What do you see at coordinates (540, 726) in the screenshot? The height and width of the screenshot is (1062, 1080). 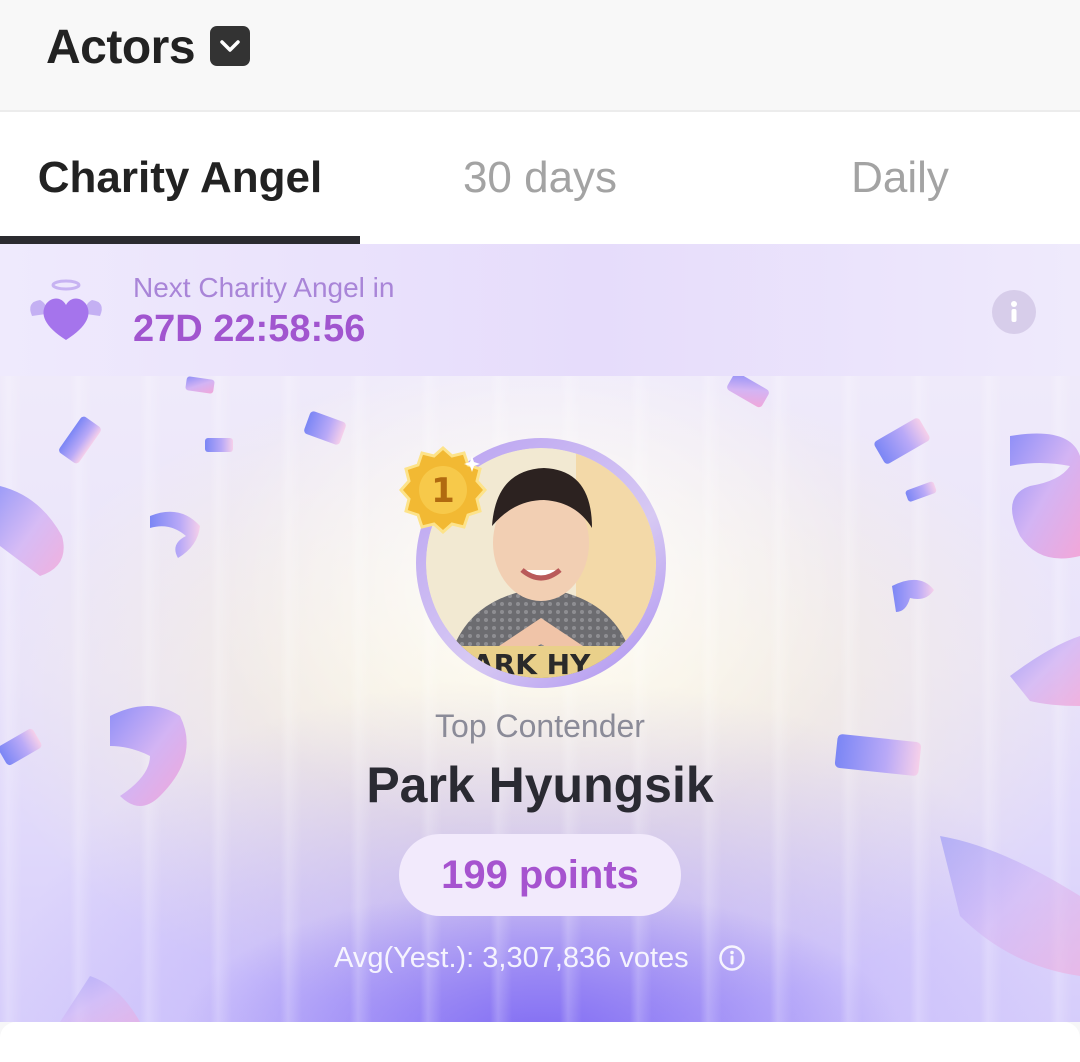 I see `contender-label: Top Contender` at bounding box center [540, 726].